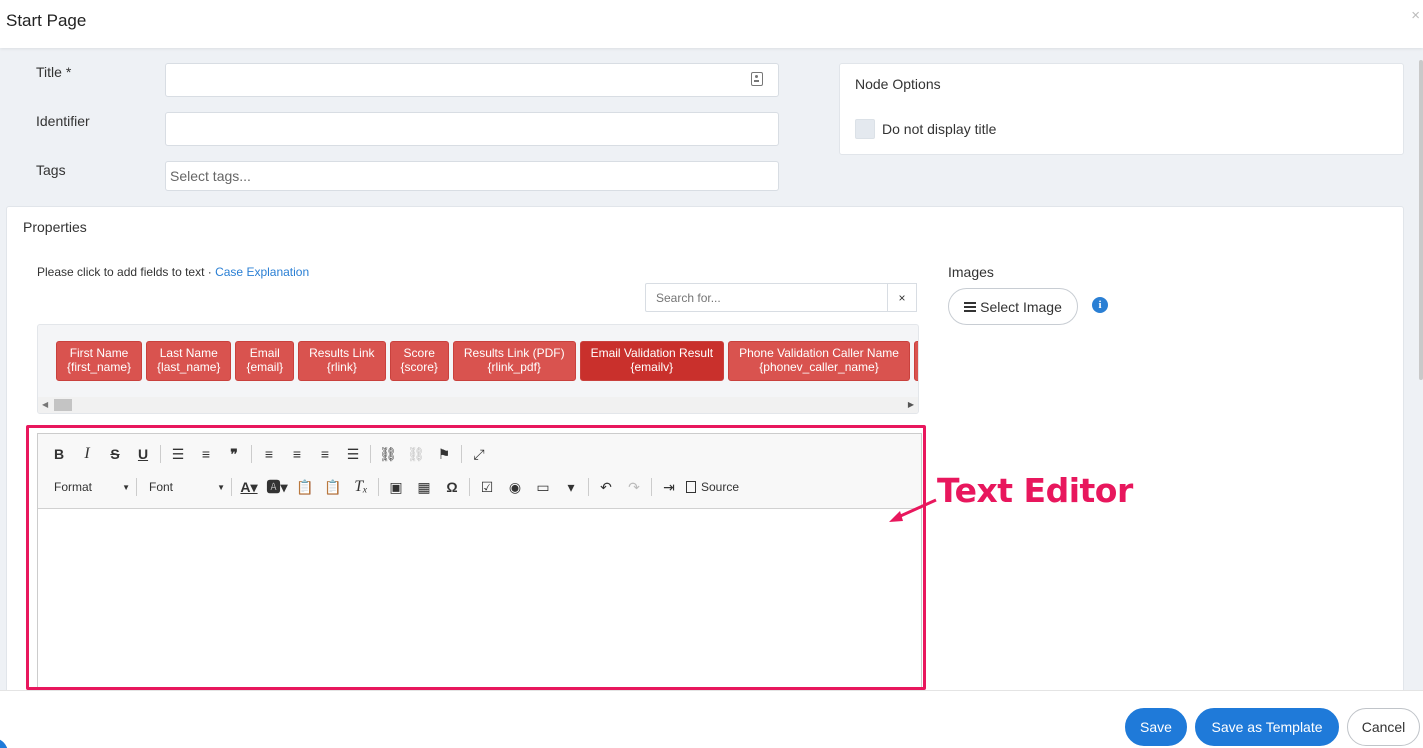  Describe the element at coordinates (766, 297) in the screenshot. I see `fields-search-input` at that location.